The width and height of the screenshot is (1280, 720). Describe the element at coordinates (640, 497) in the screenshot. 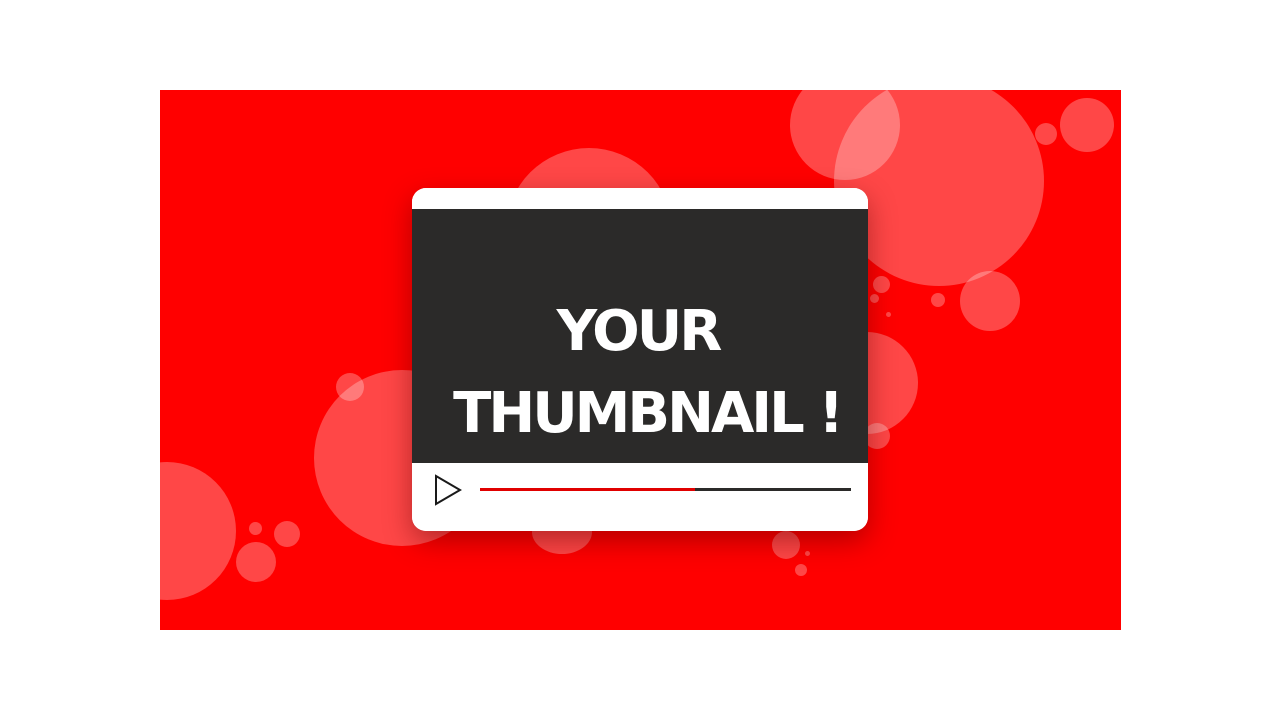

I see `player-controls` at that location.